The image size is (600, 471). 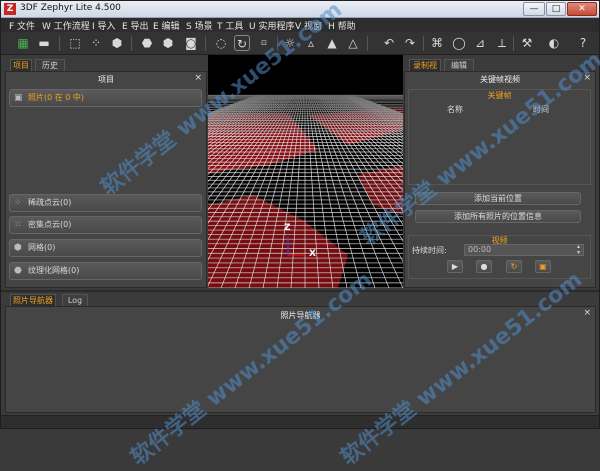 I want to click on tab-project: 项目, so click(x=21, y=65).